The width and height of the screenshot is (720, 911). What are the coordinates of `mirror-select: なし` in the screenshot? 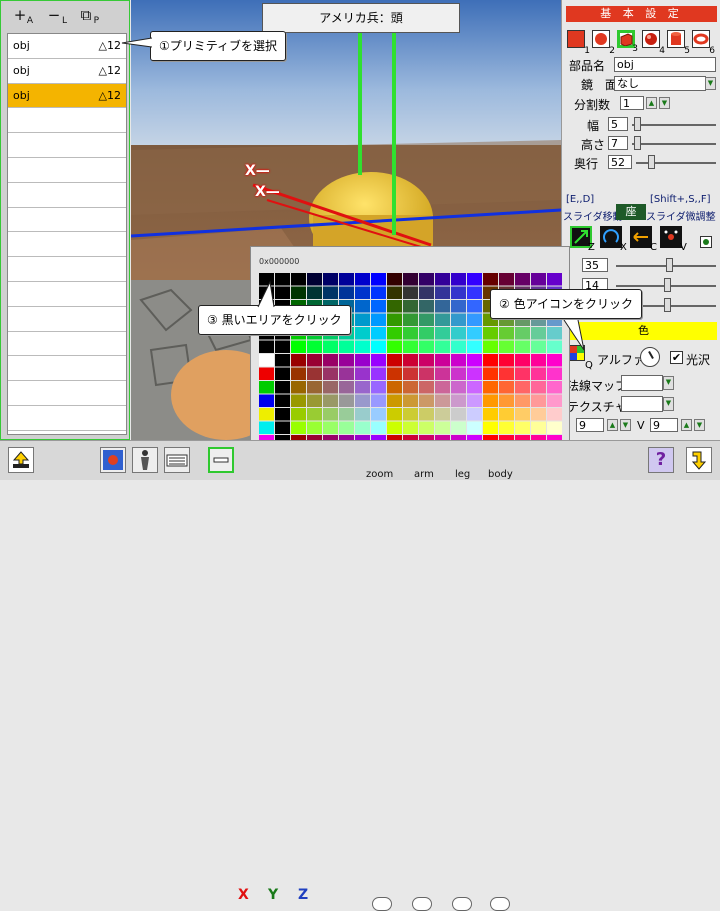 It's located at (660, 83).